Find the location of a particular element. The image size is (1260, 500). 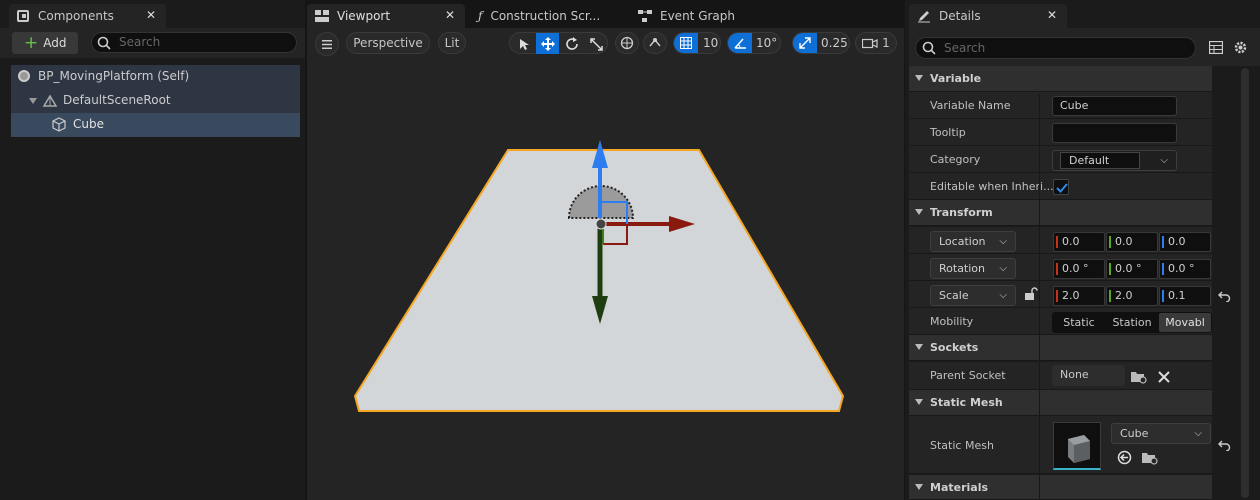

move-tool-button is located at coordinates (547, 43).